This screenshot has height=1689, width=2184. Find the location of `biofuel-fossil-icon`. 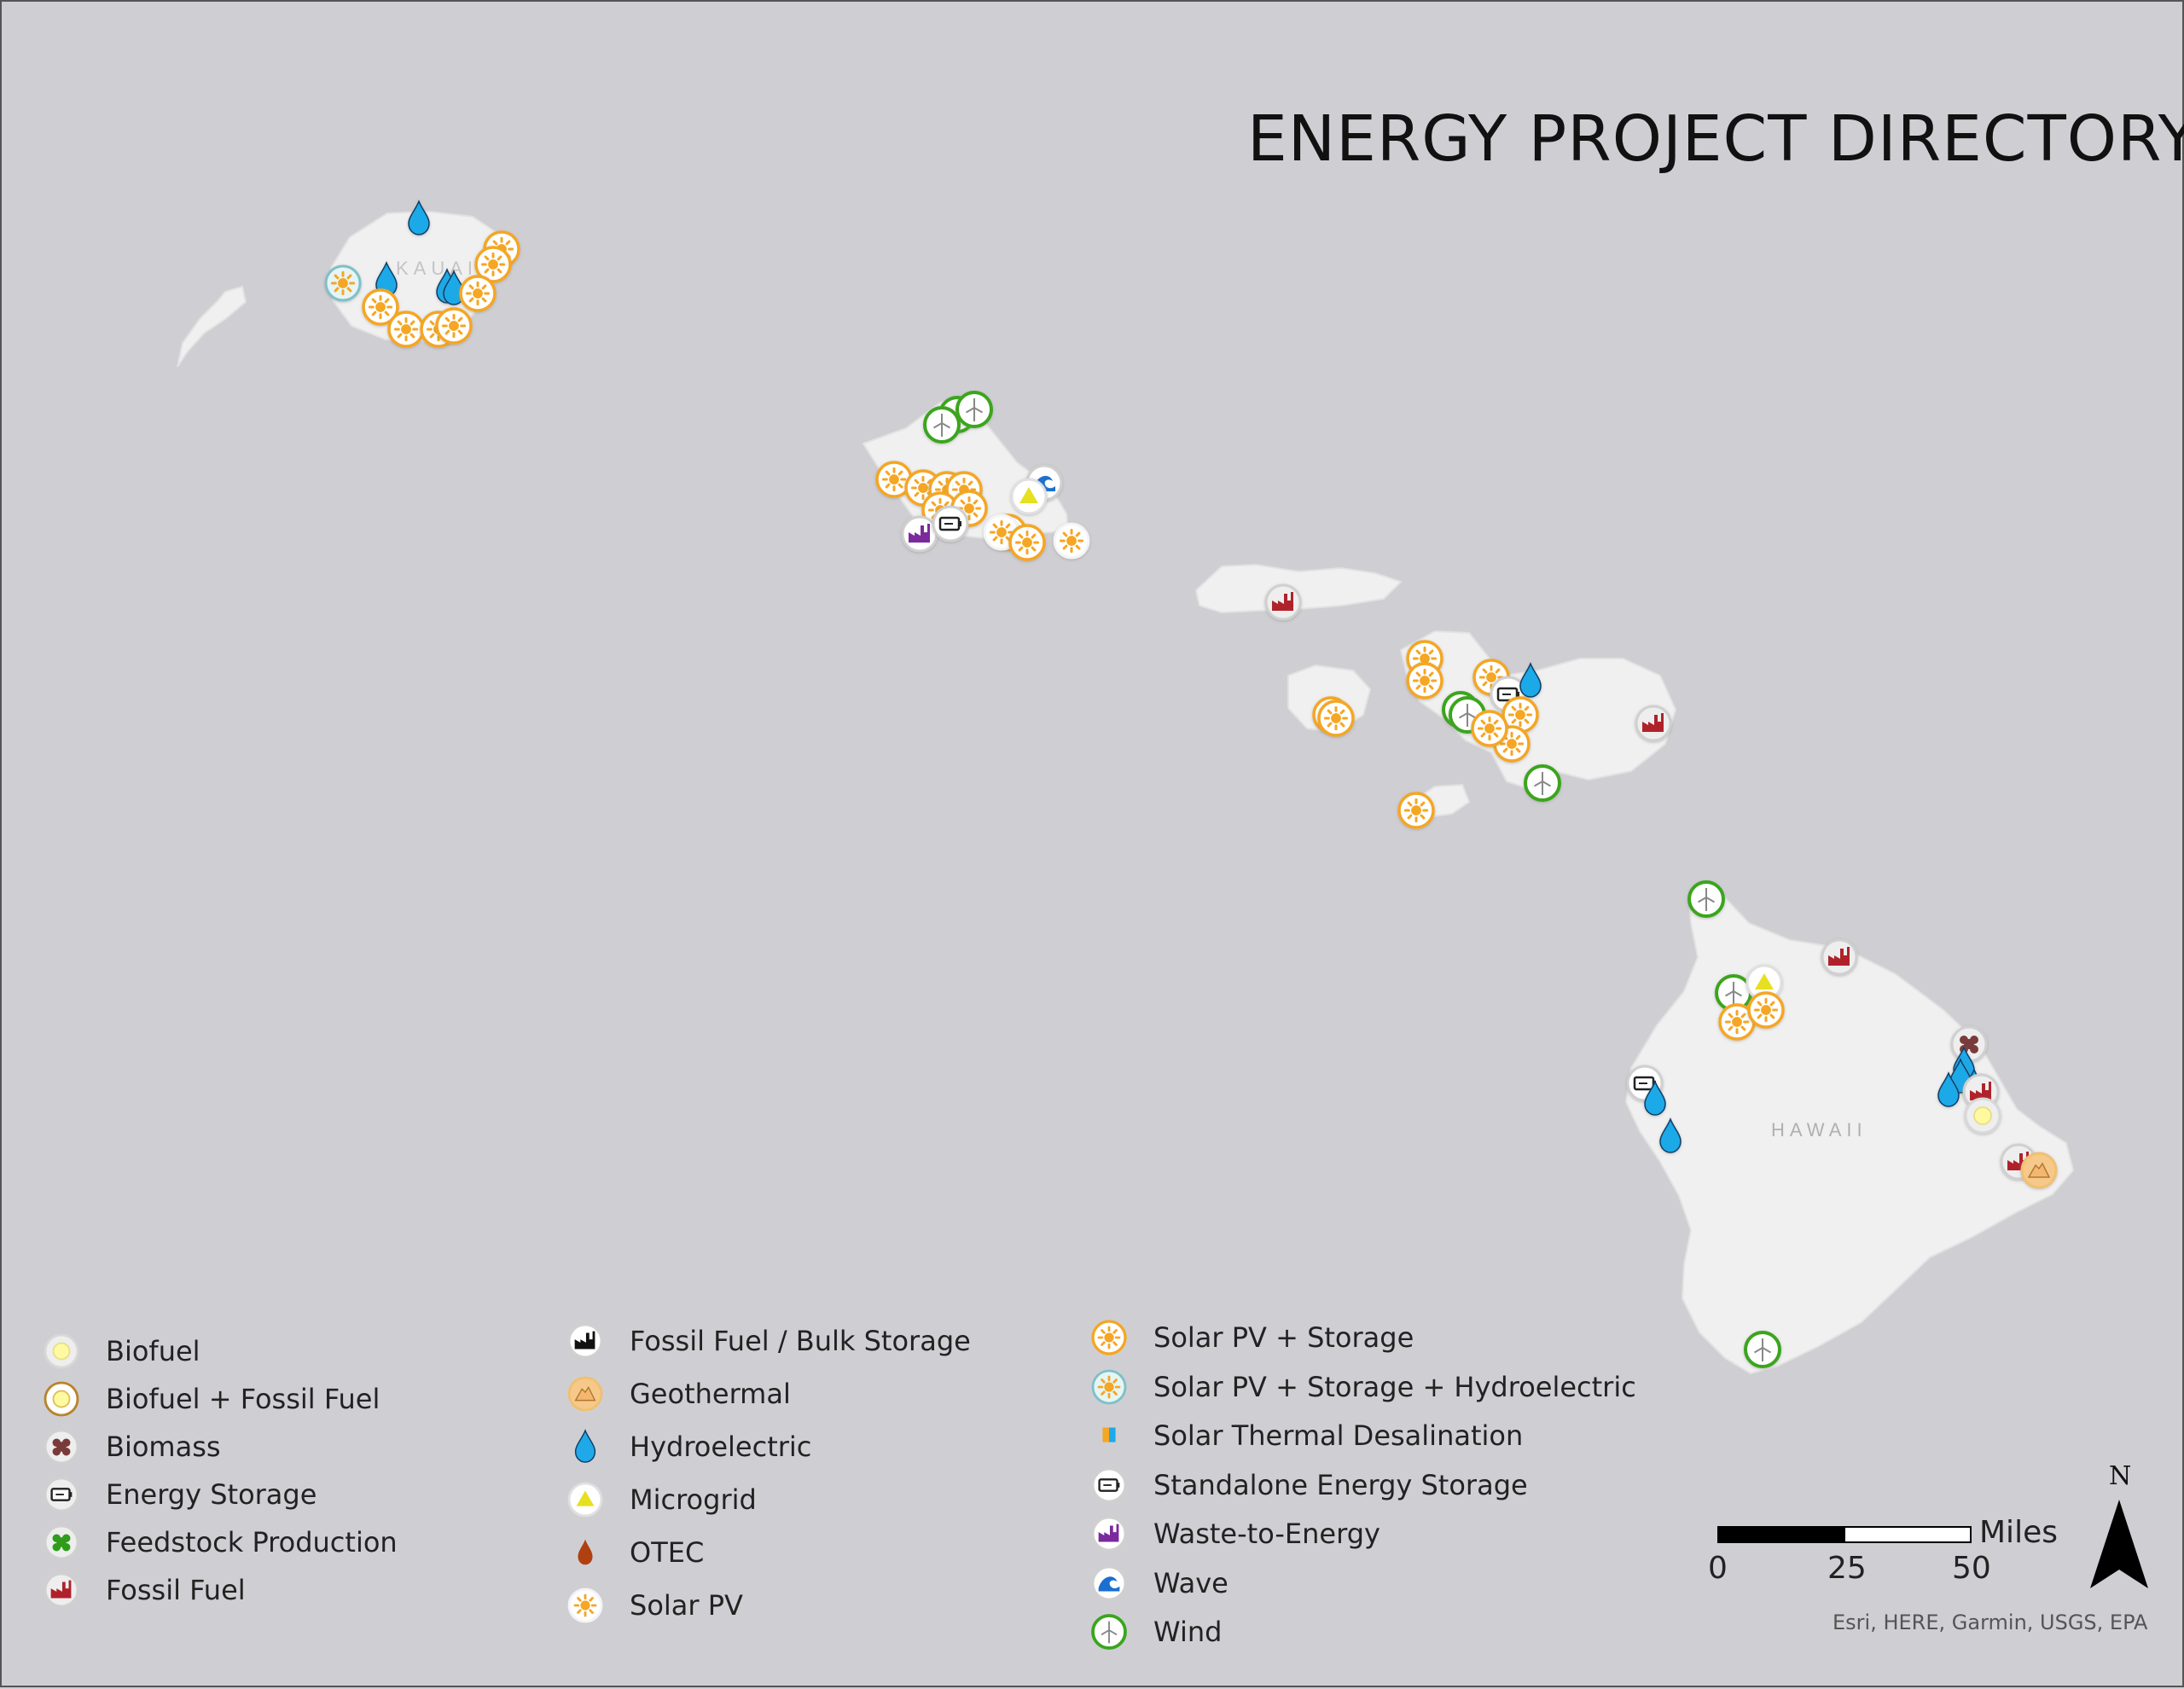

biofuel-fossil-icon is located at coordinates (61, 1399).